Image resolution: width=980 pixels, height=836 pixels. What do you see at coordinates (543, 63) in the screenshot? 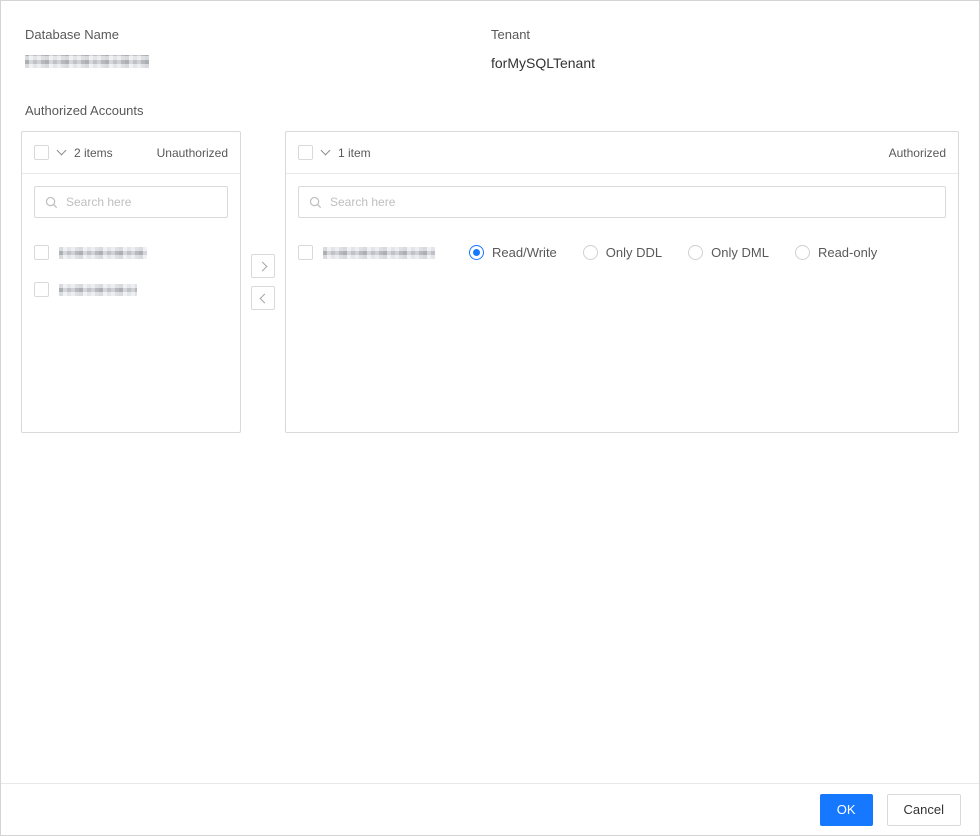
I see `tenant-value: forMySQLTenant` at bounding box center [543, 63].